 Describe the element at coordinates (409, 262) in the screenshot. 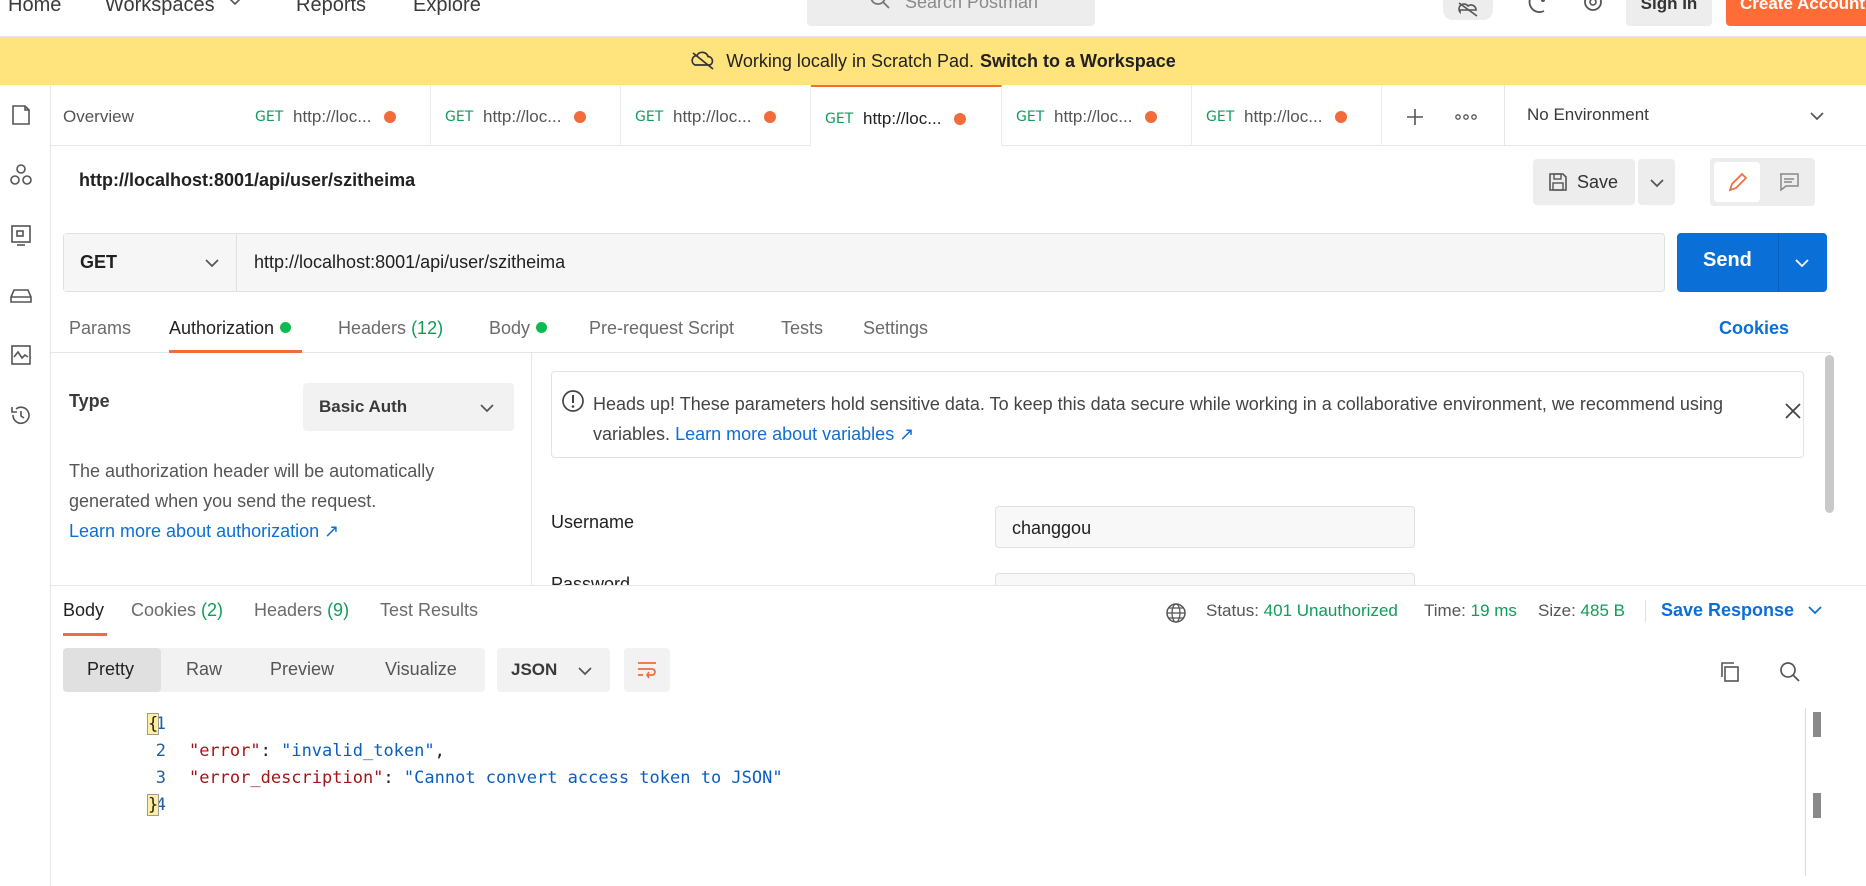

I see `url-input: http://localhost:8001/api/user/szitheima` at that location.